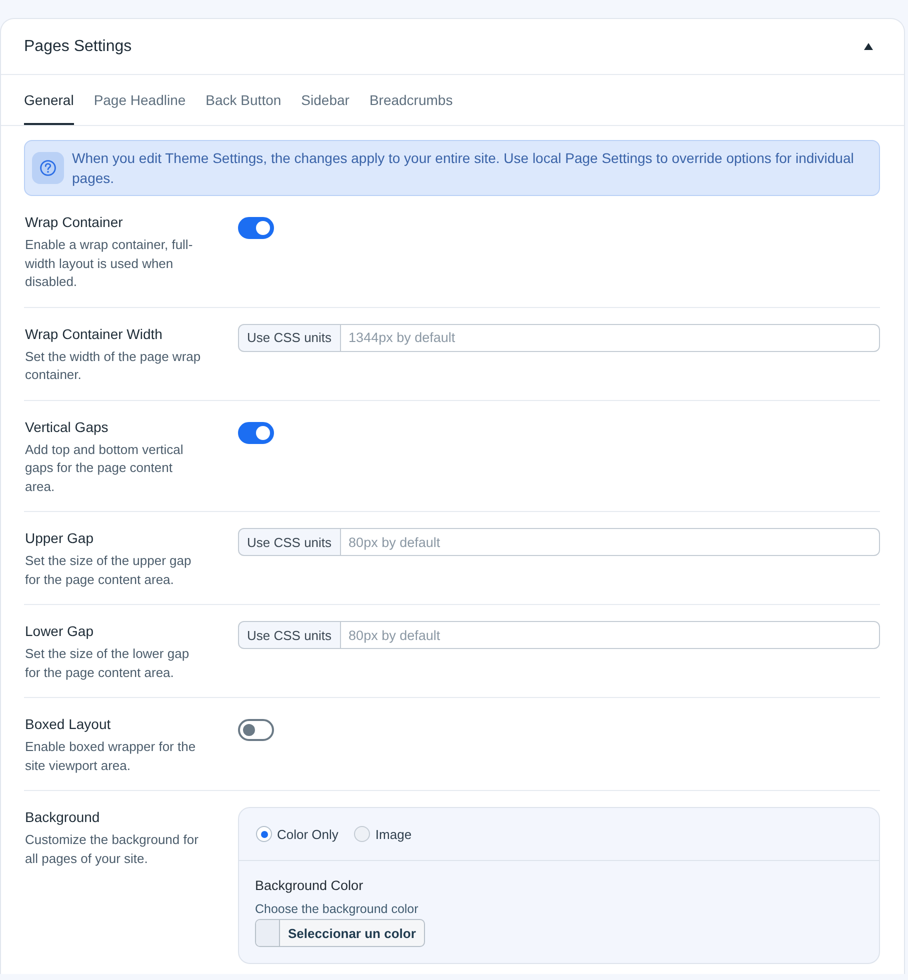 The width and height of the screenshot is (908, 980). What do you see at coordinates (104, 468) in the screenshot?
I see `setting-description: Add top and bottom vertical gaps for the page content area.` at bounding box center [104, 468].